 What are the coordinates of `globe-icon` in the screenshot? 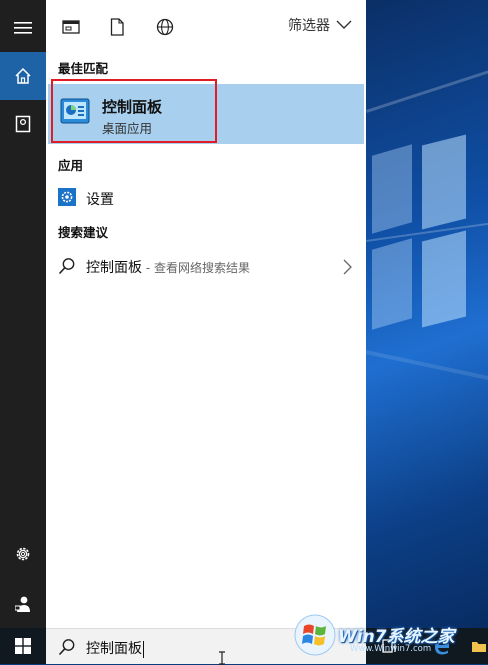 It's located at (165, 27).